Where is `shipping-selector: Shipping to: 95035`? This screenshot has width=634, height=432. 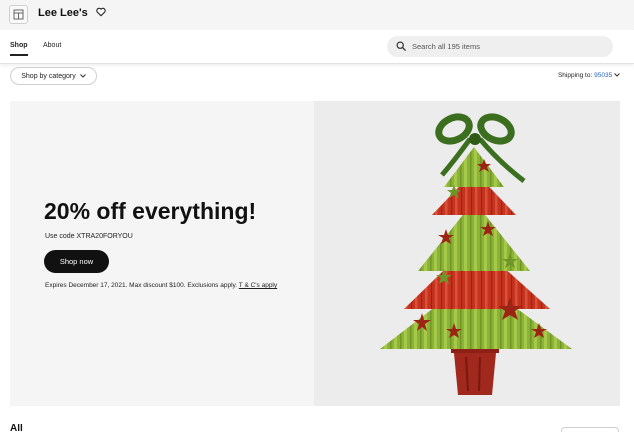 shipping-selector: Shipping to: 95035 is located at coordinates (589, 76).